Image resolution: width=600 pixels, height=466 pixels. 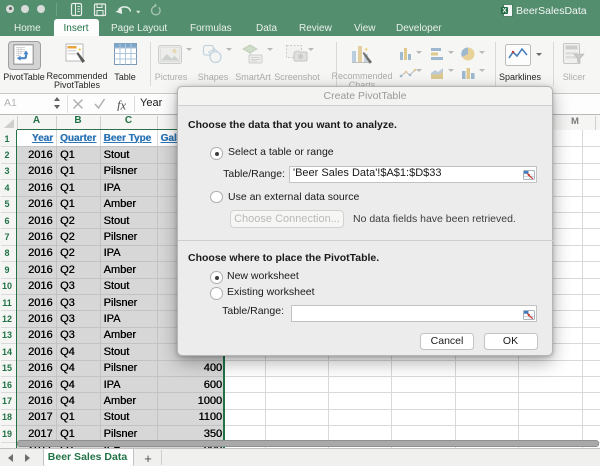 I want to click on svg-text: X, so click(x=504, y=11).